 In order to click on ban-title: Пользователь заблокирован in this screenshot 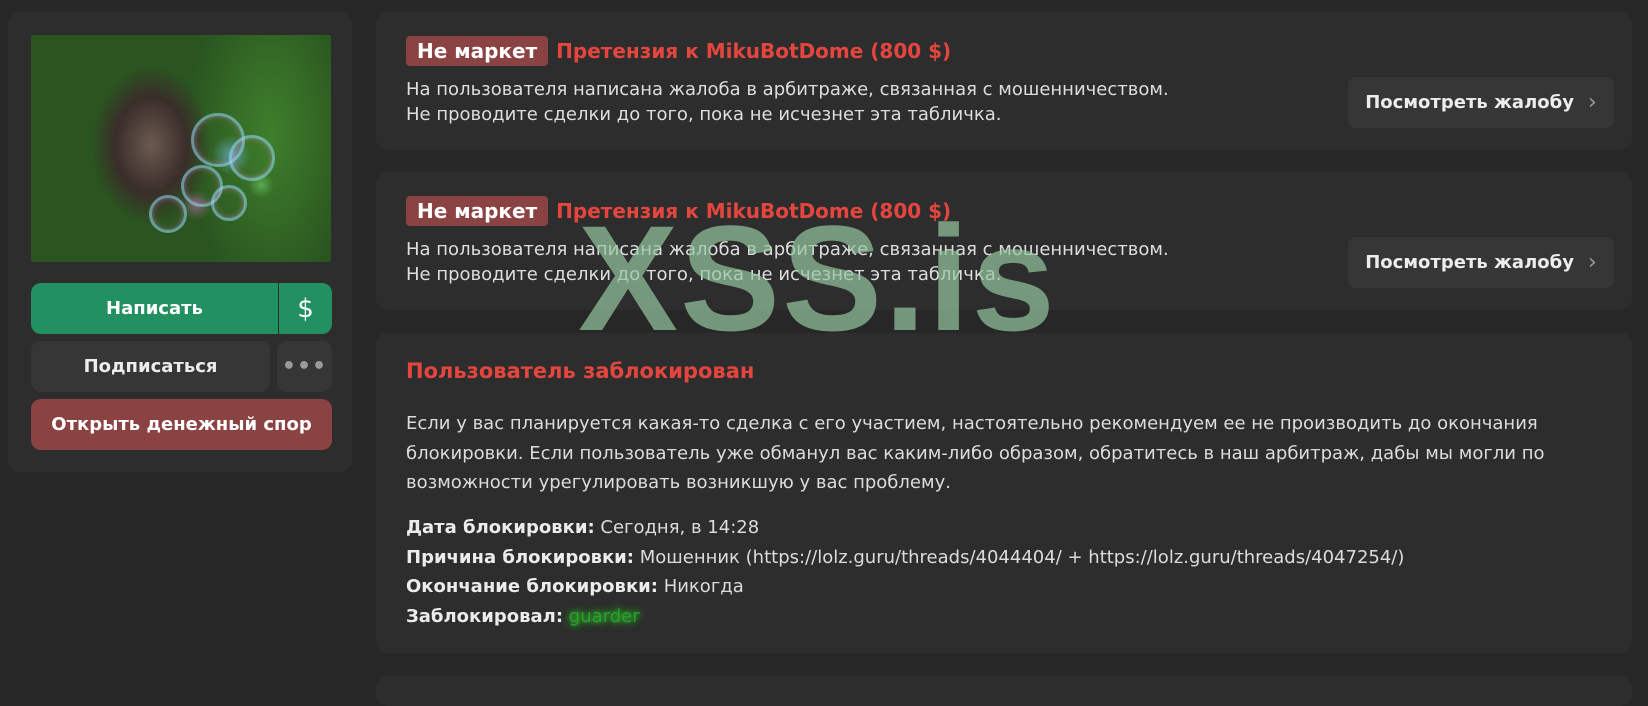, I will do `click(580, 371)`.